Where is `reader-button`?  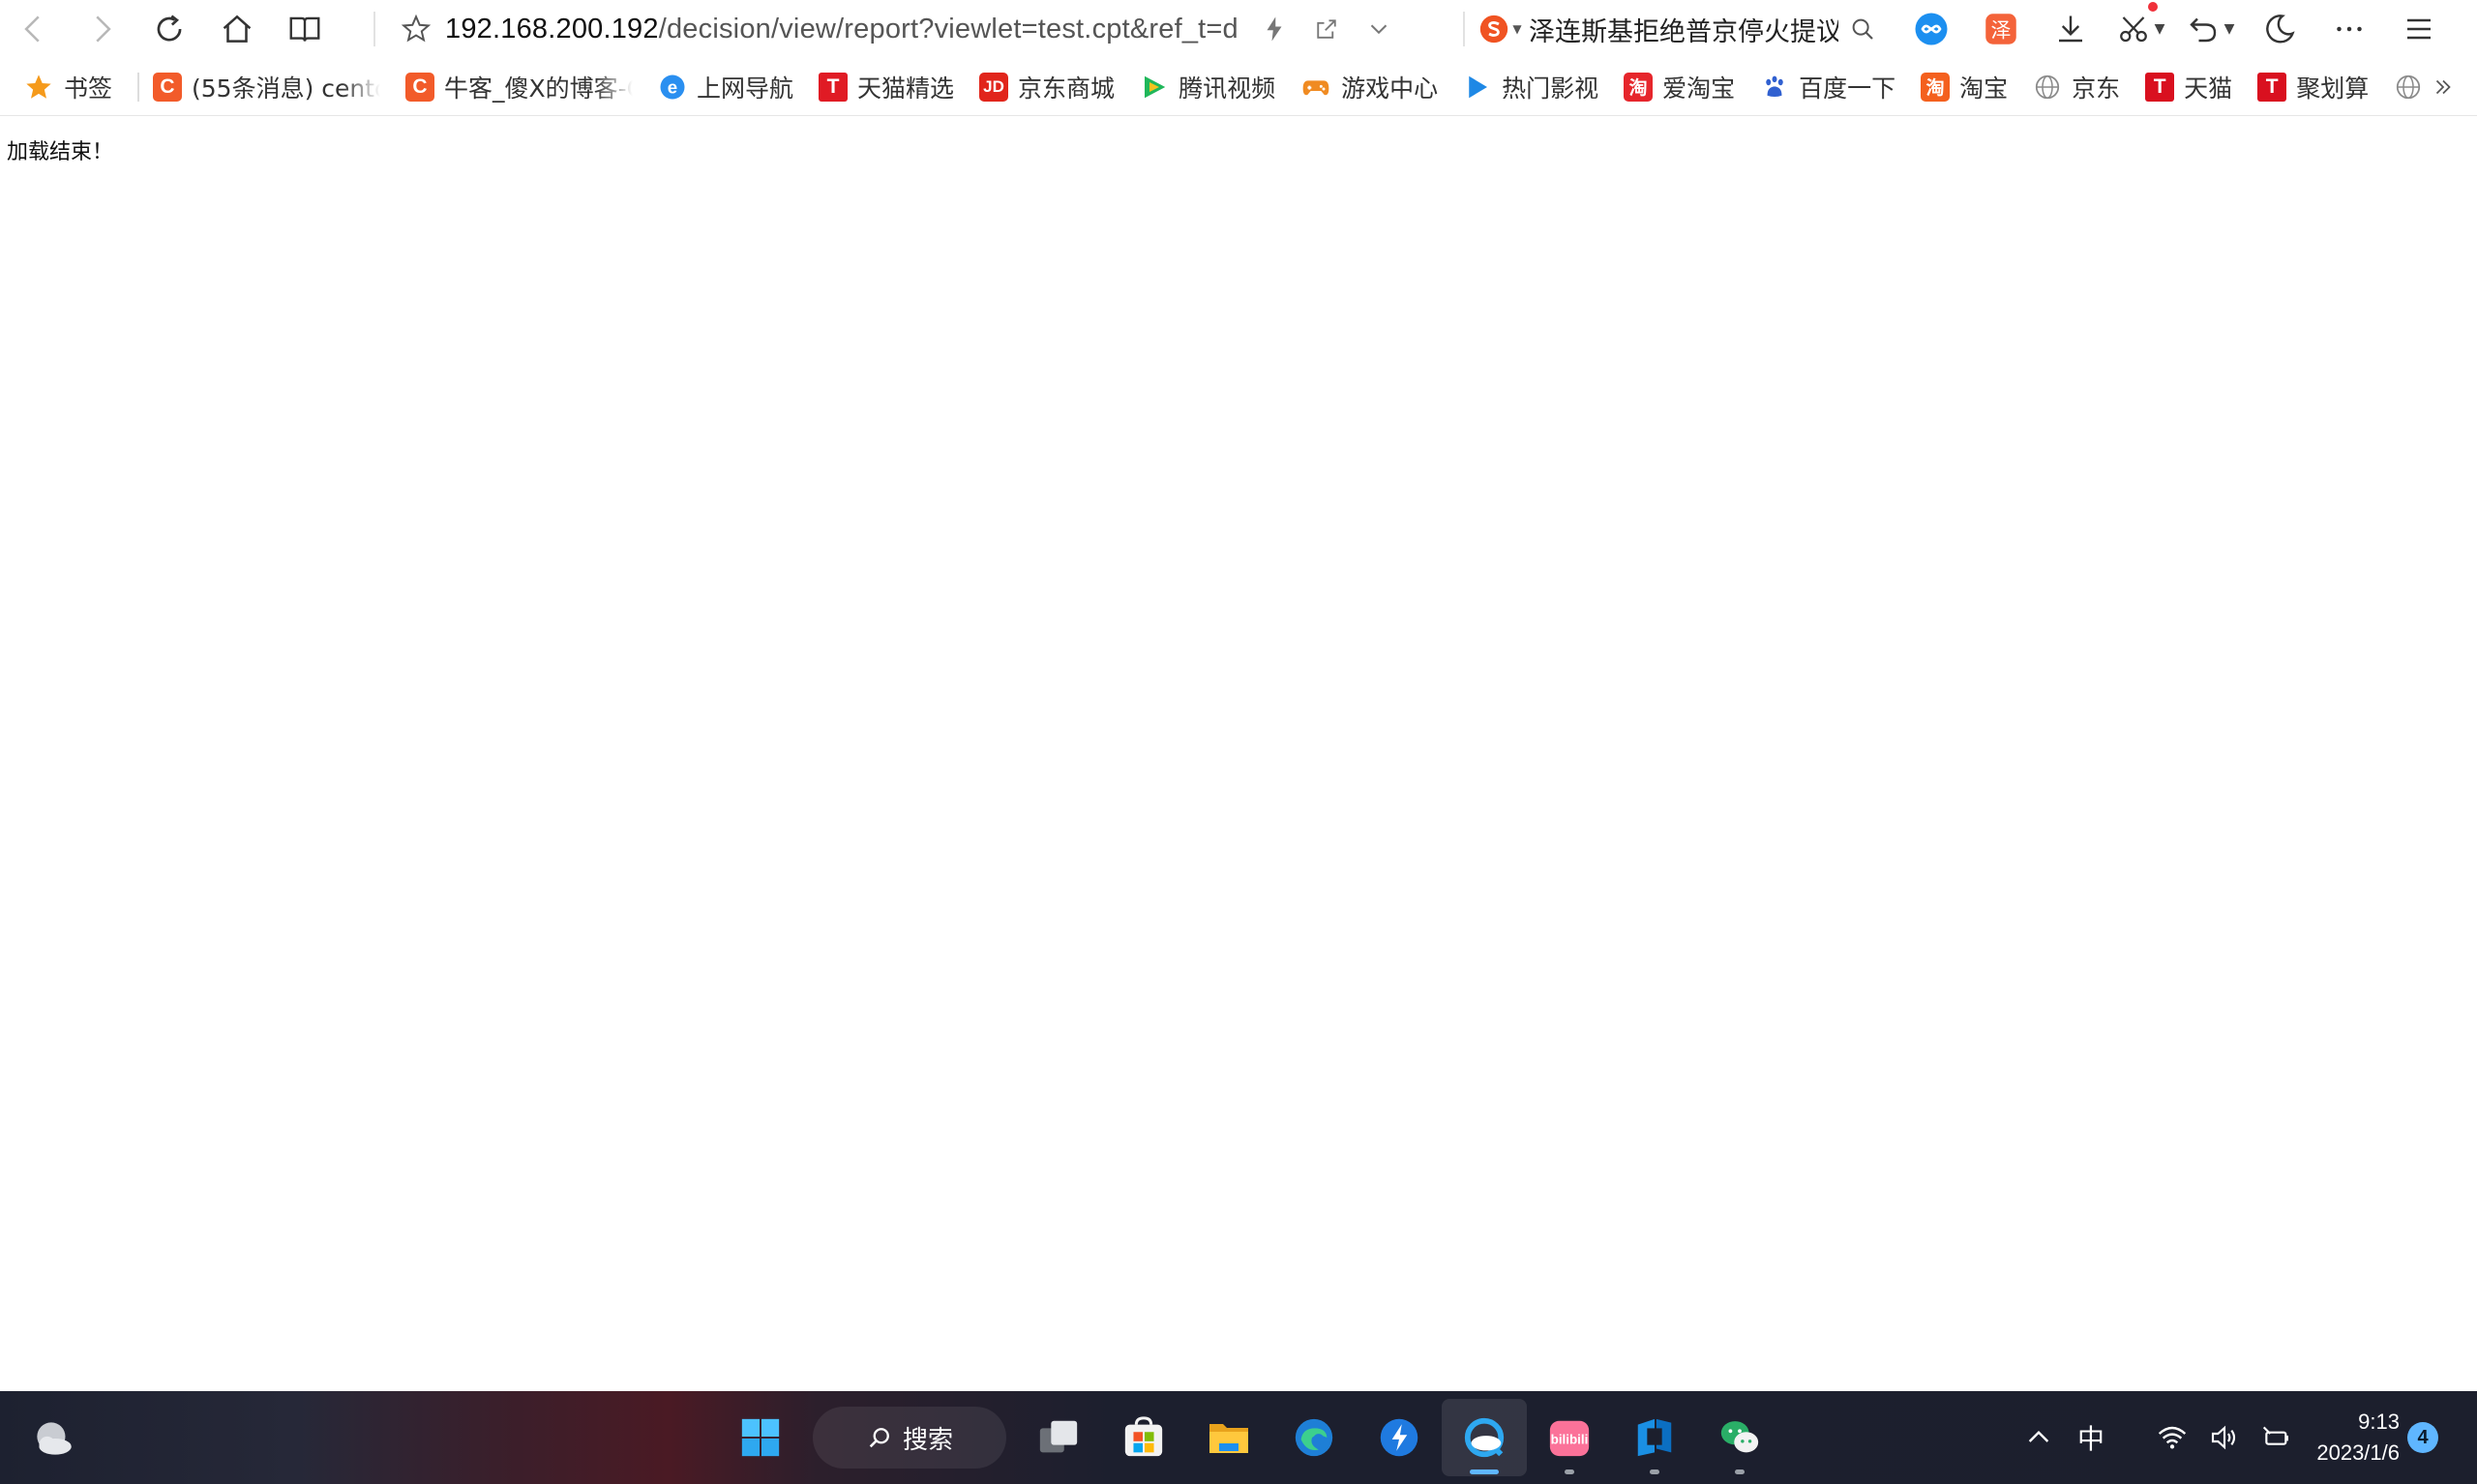 reader-button is located at coordinates (305, 29).